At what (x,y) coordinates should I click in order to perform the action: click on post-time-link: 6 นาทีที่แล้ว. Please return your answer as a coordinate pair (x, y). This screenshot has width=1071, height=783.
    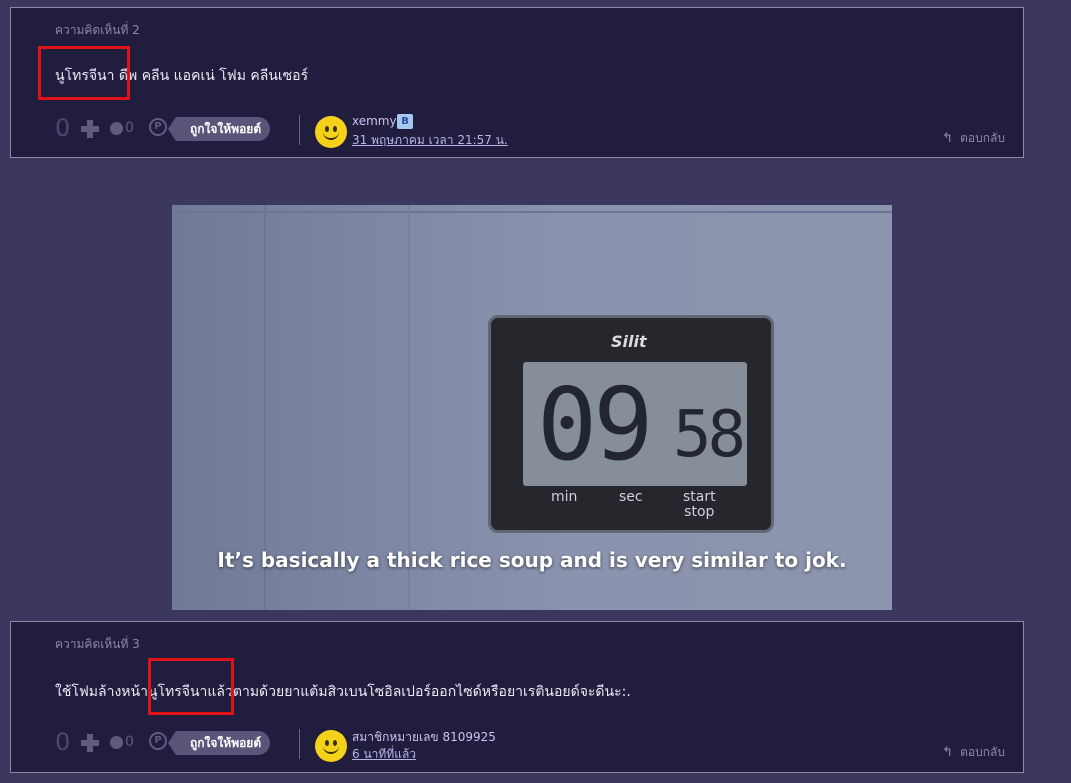
    Looking at the image, I should click on (384, 754).